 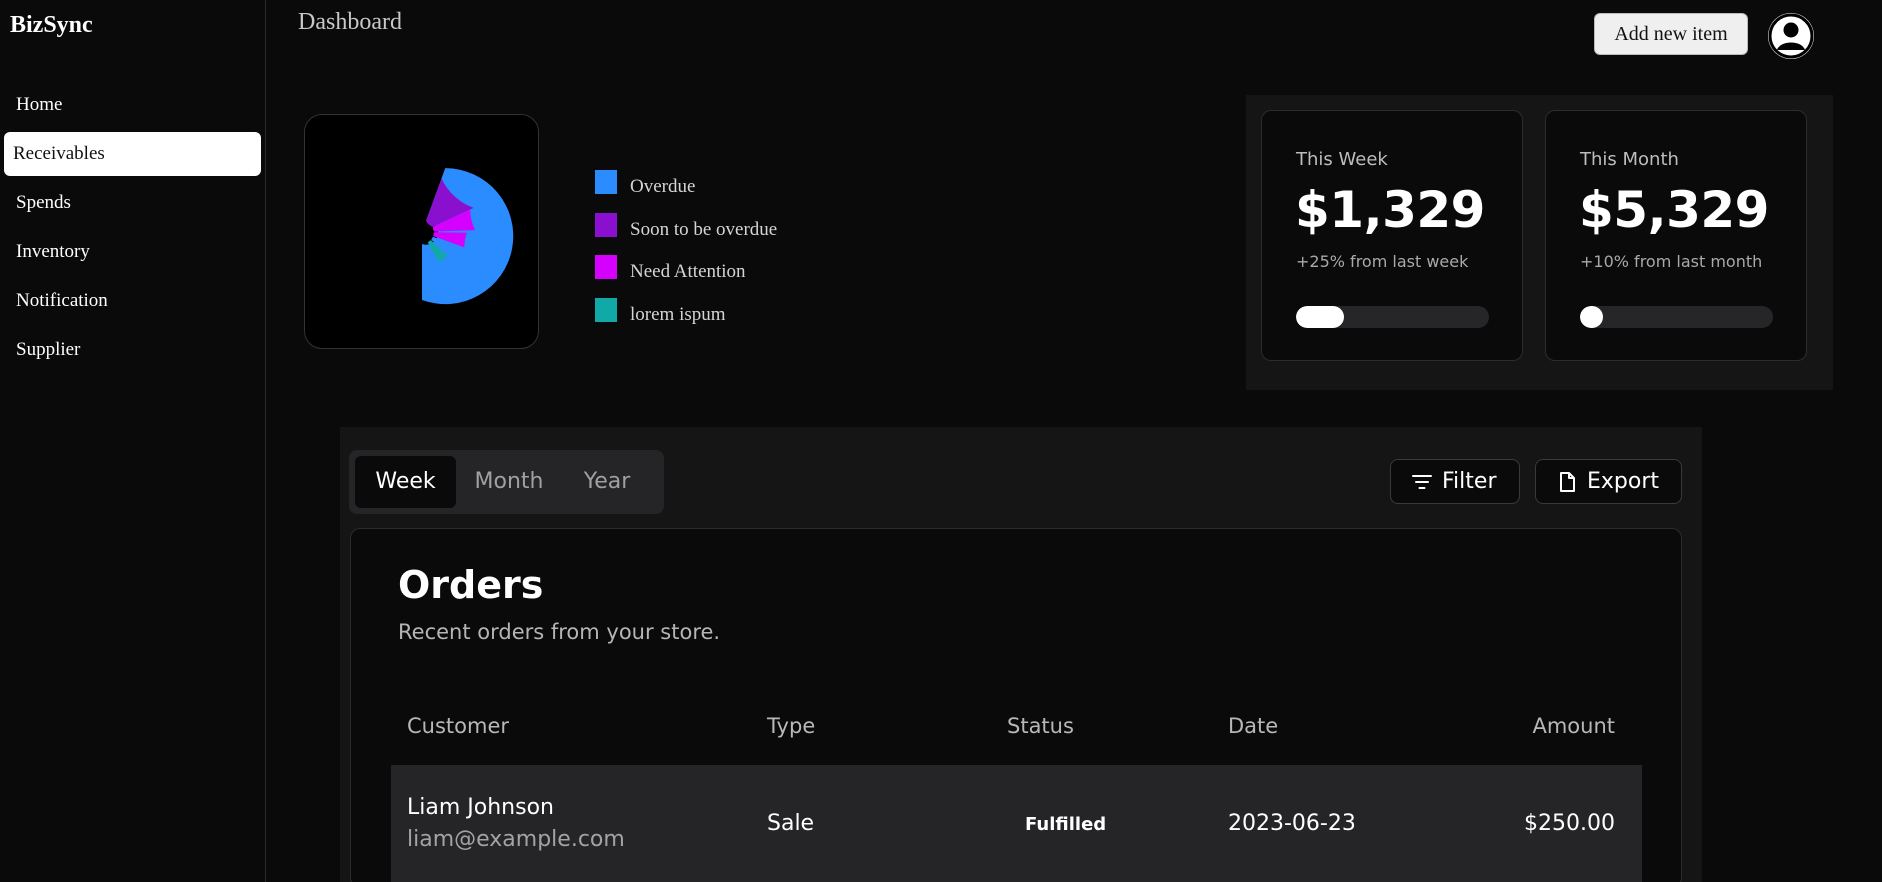 What do you see at coordinates (1066, 824) in the screenshot?
I see `status-badge: Fulfilled` at bounding box center [1066, 824].